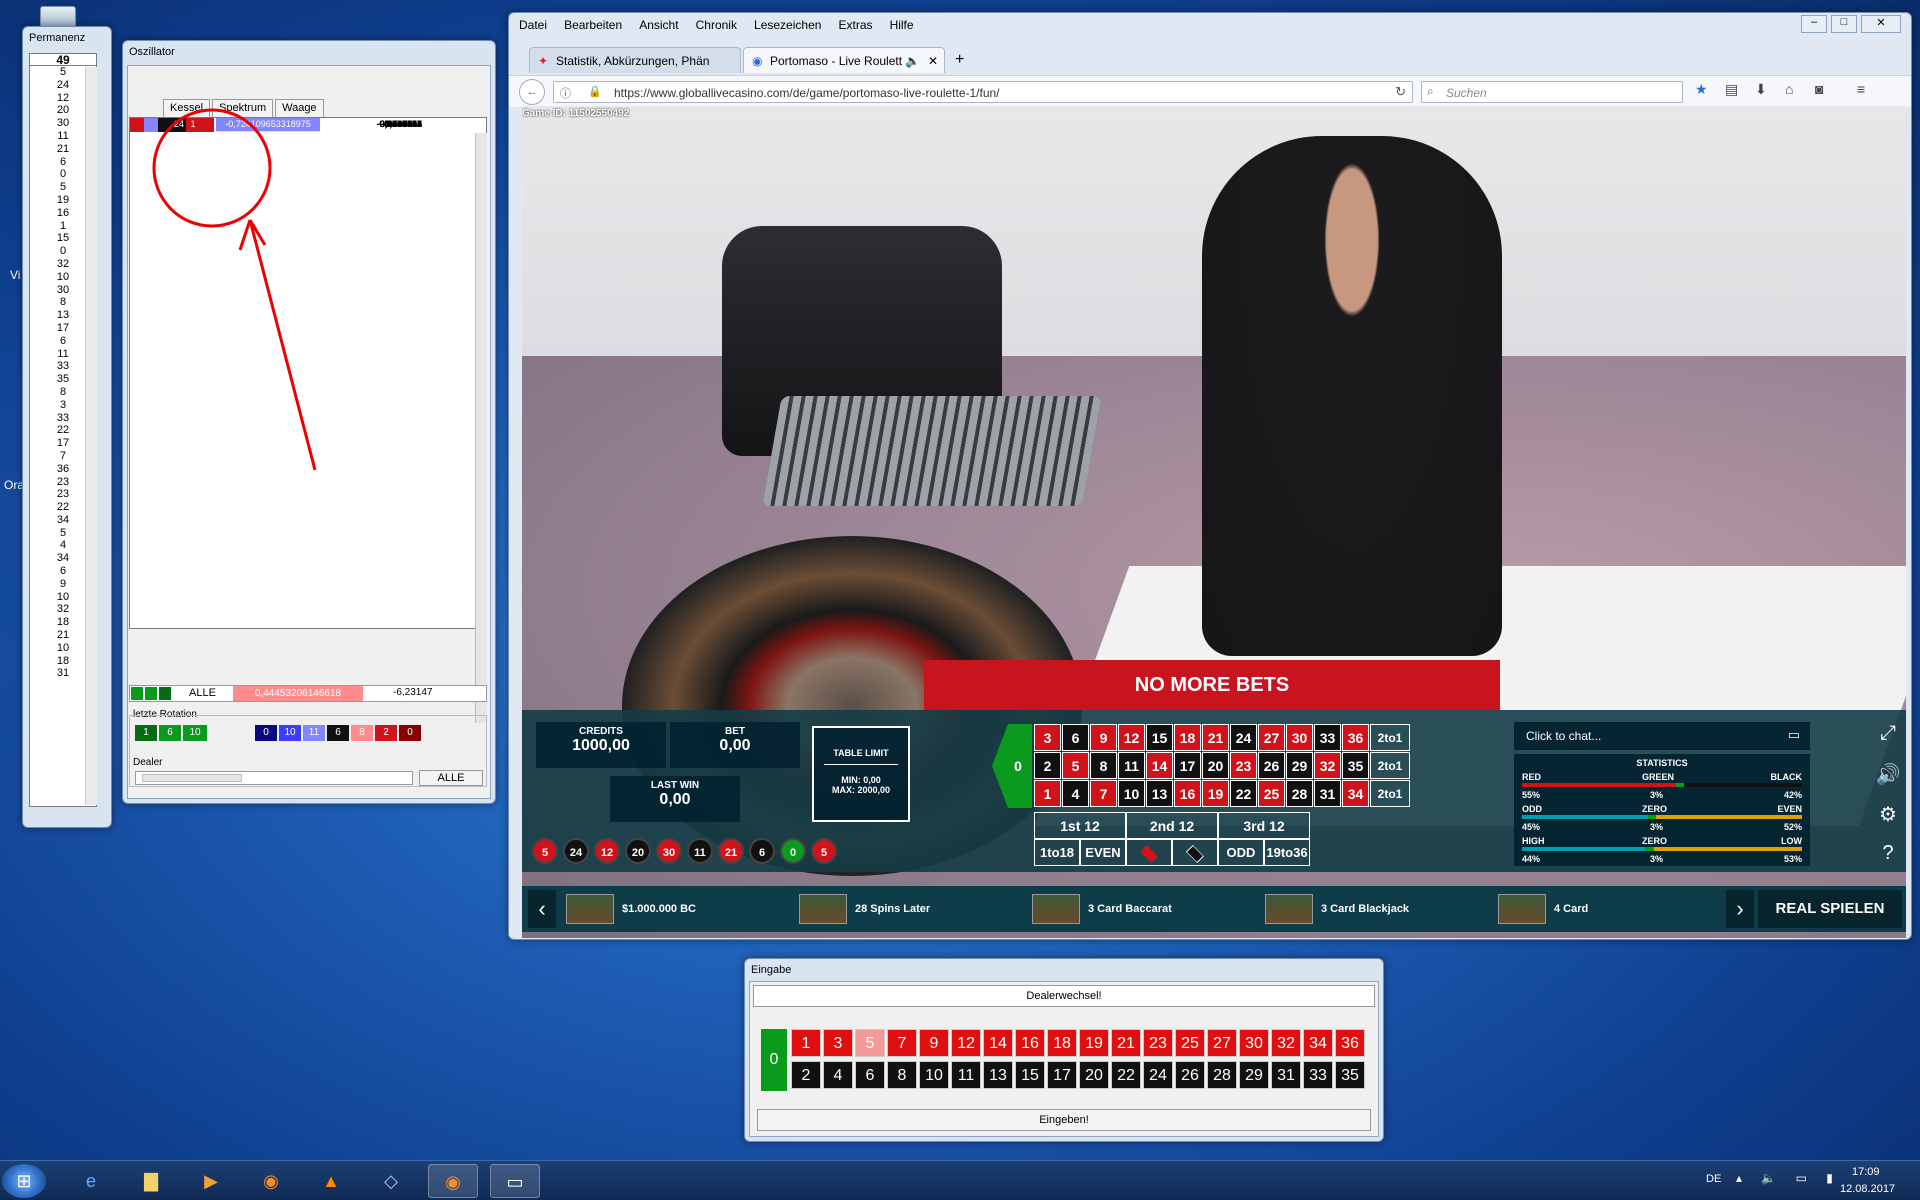 The width and height of the screenshot is (1920, 1200). I want to click on eingabe-number-button: 31, so click(1286, 1075).